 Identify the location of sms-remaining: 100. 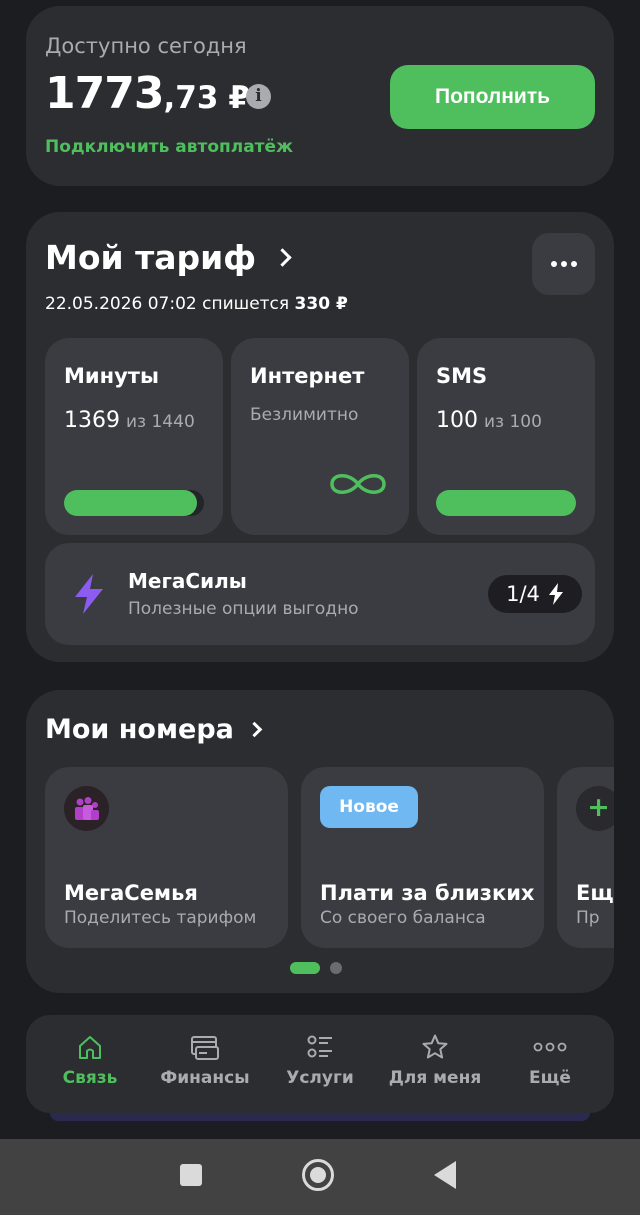
(457, 420).